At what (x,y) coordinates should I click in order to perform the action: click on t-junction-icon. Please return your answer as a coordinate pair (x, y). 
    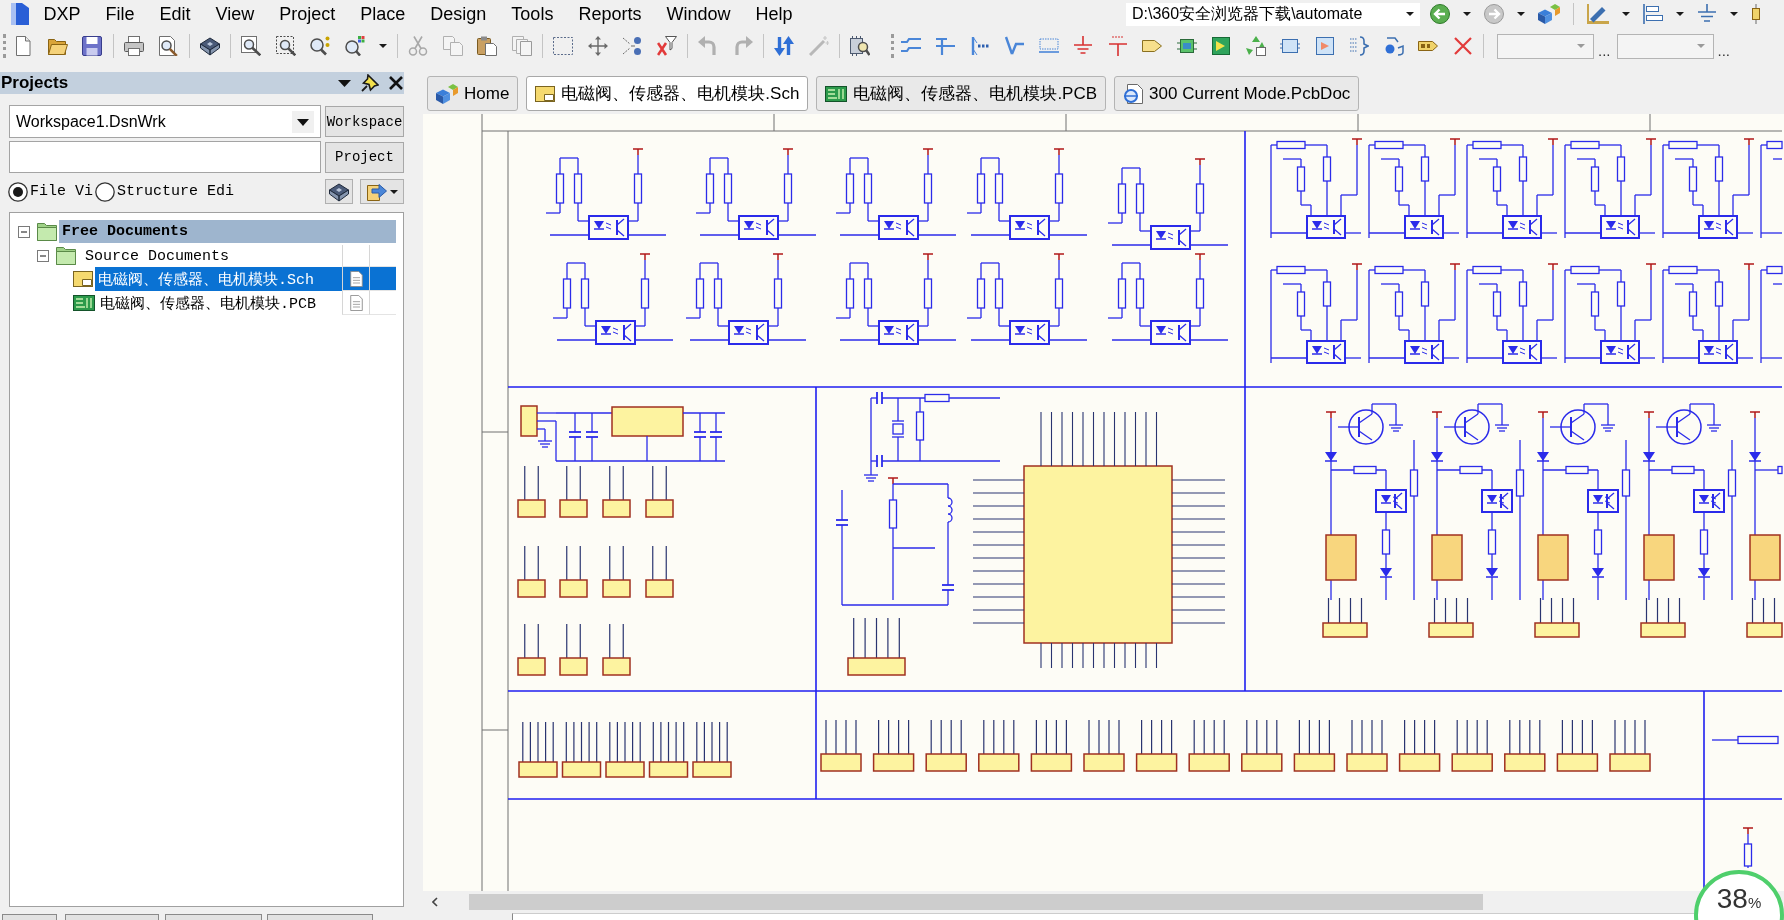
    Looking at the image, I should click on (945, 46).